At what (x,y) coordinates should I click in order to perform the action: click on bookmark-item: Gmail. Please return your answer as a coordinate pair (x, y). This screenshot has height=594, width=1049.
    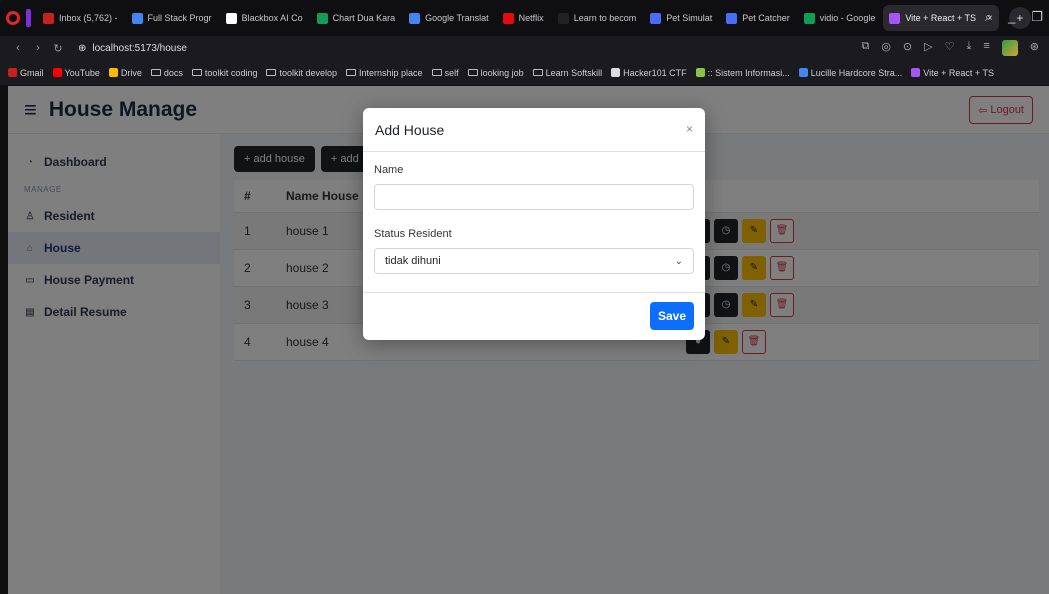
    Looking at the image, I should click on (26, 73).